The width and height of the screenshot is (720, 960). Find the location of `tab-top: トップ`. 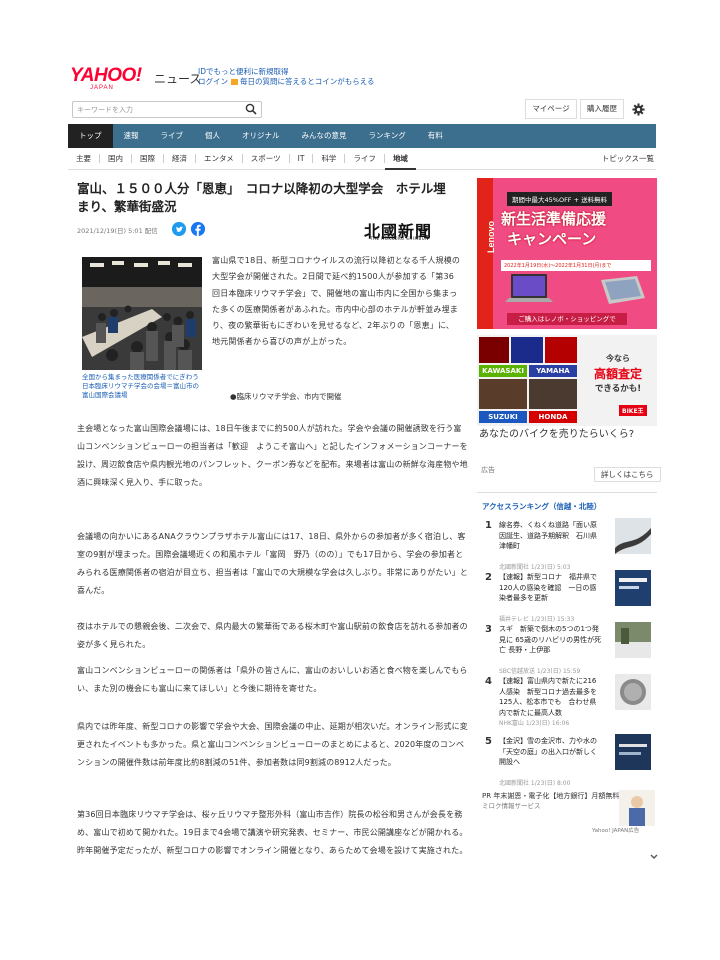

tab-top: トップ is located at coordinates (90, 136).